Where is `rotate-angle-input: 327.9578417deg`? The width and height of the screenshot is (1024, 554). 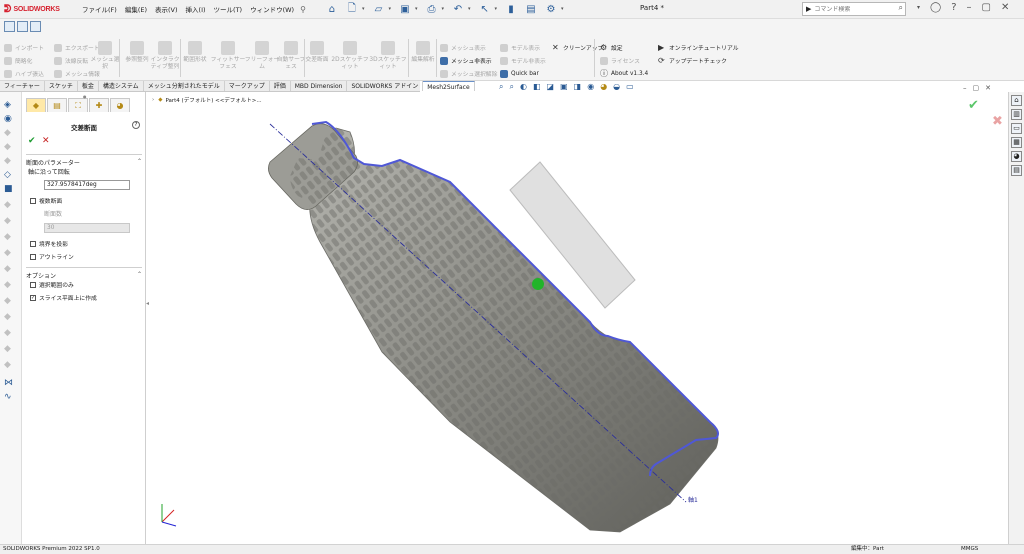
rotate-angle-input: 327.9578417deg is located at coordinates (87, 185).